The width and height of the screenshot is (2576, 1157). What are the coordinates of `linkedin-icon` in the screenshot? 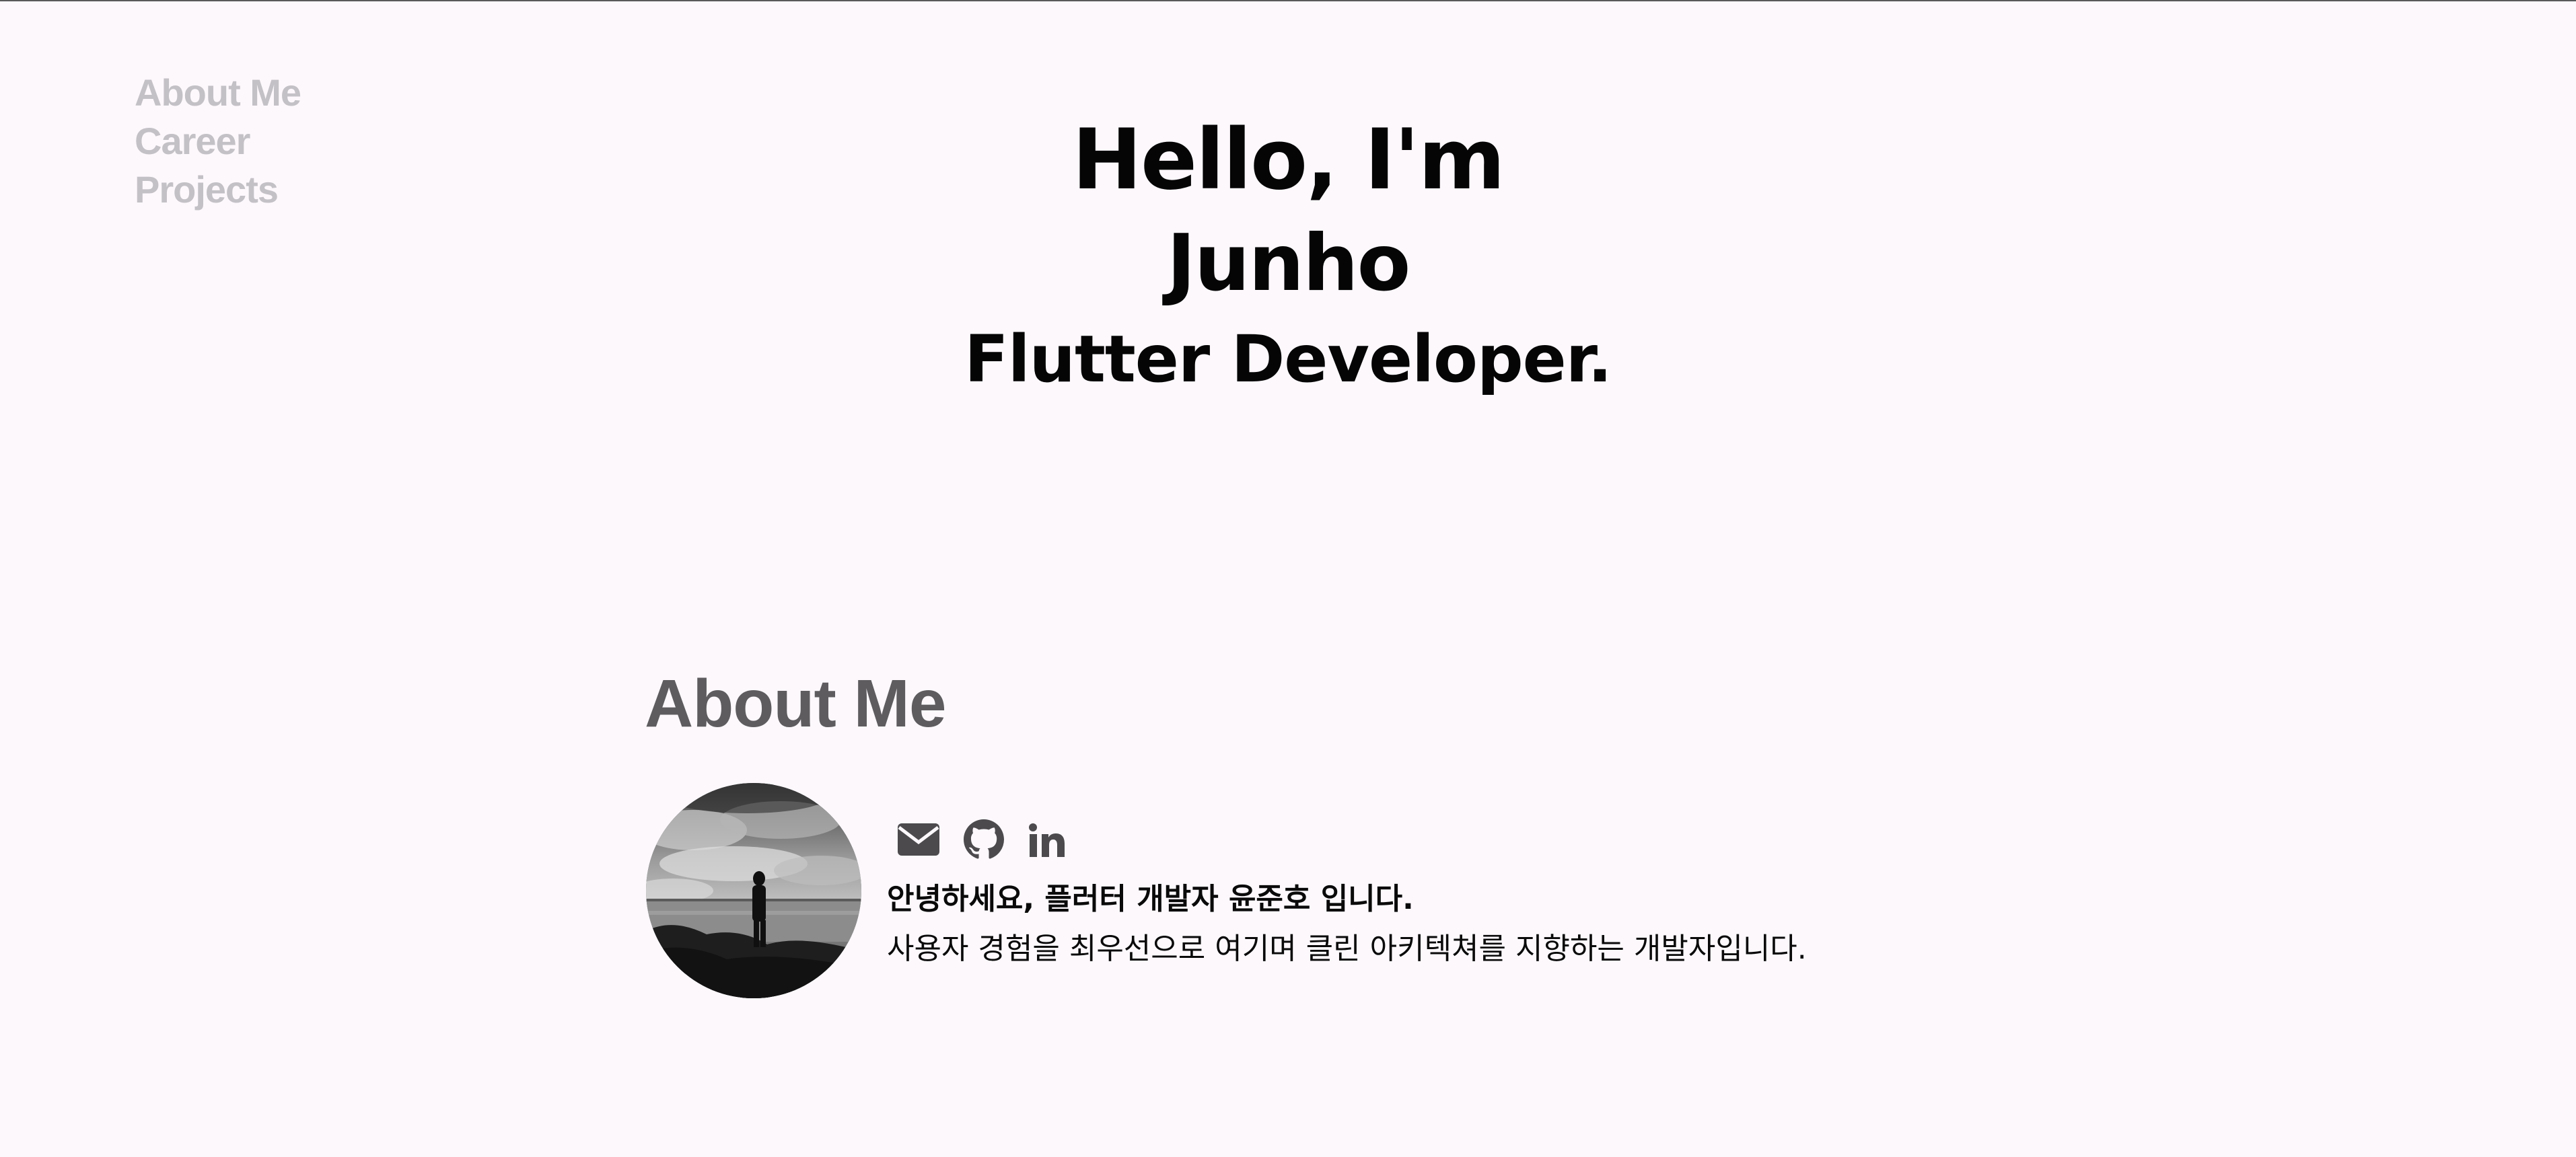 It's located at (1047, 839).